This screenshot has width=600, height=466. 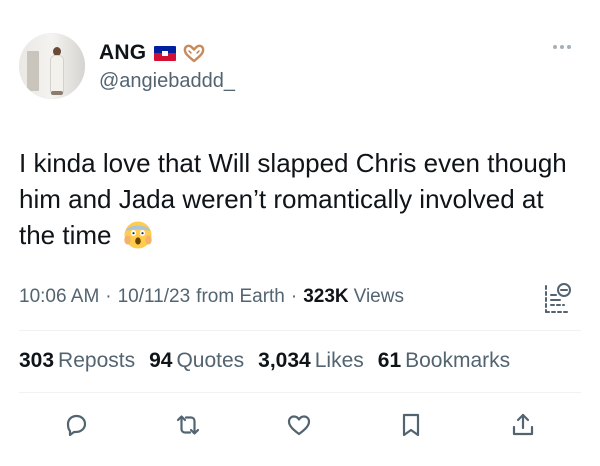 I want to click on likes-stat: 3,034 Likes, so click(x=311, y=361).